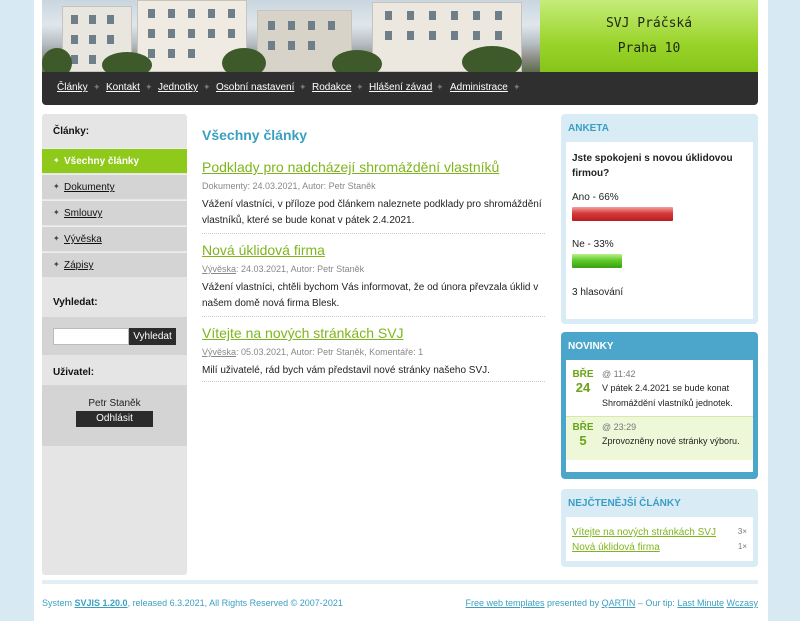 Image resolution: width=800 pixels, height=621 pixels. Describe the element at coordinates (573, 603) in the screenshot. I see `footer-text: presented by` at that location.